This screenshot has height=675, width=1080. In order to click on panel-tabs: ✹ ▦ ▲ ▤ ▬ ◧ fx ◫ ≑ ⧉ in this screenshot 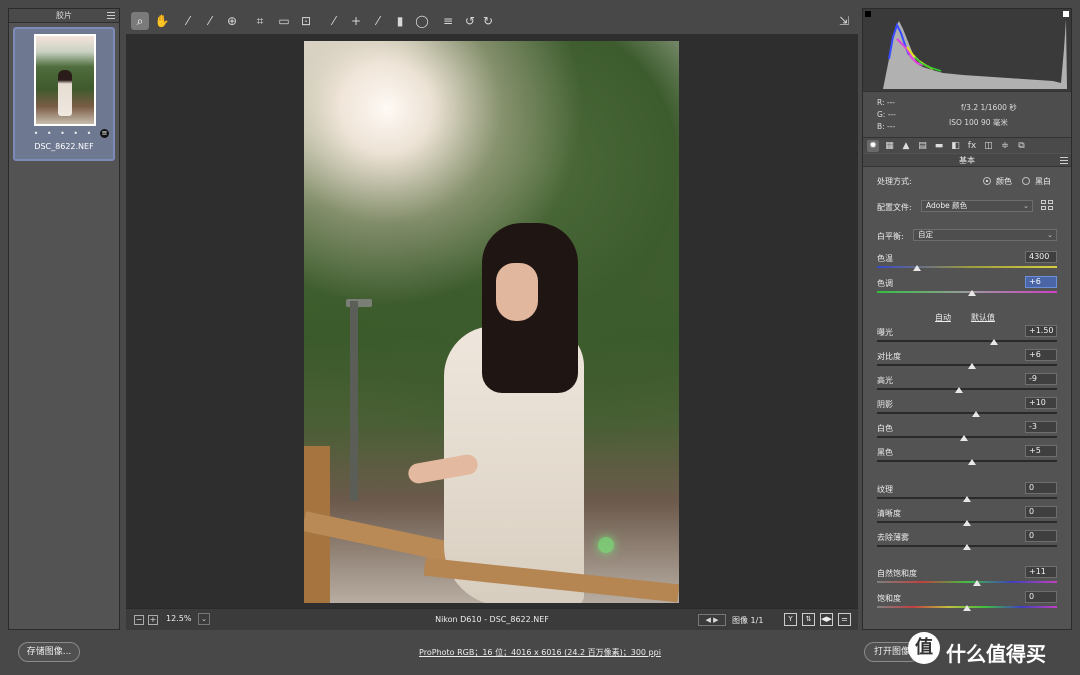, I will do `click(967, 145)`.